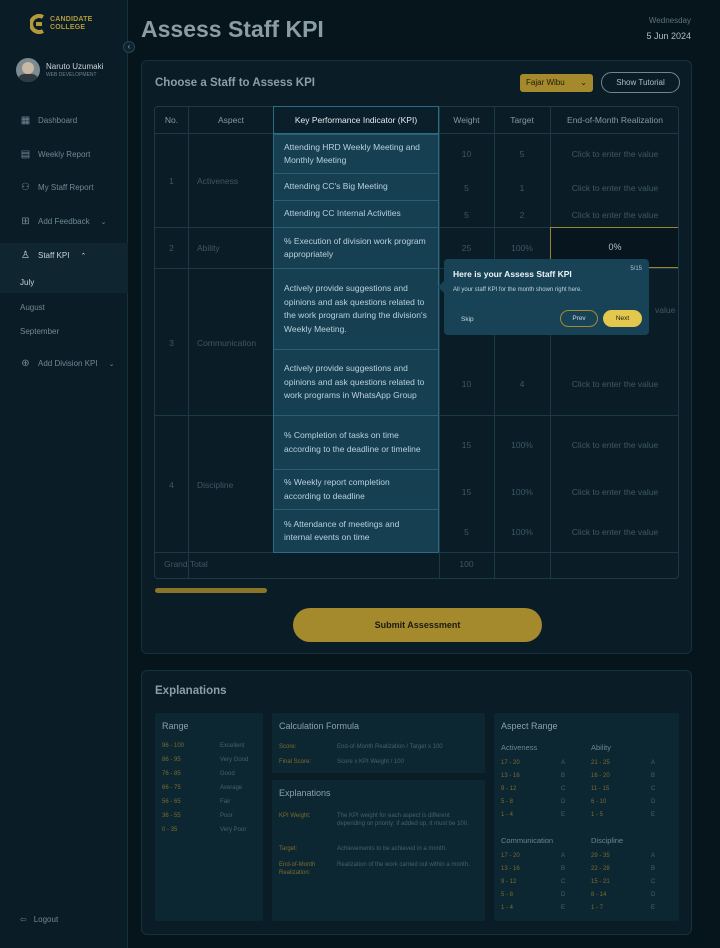 This screenshot has height=948, width=720. Describe the element at coordinates (210, 774) in the screenshot. I see `range-row: 76 - 85 Good` at that location.